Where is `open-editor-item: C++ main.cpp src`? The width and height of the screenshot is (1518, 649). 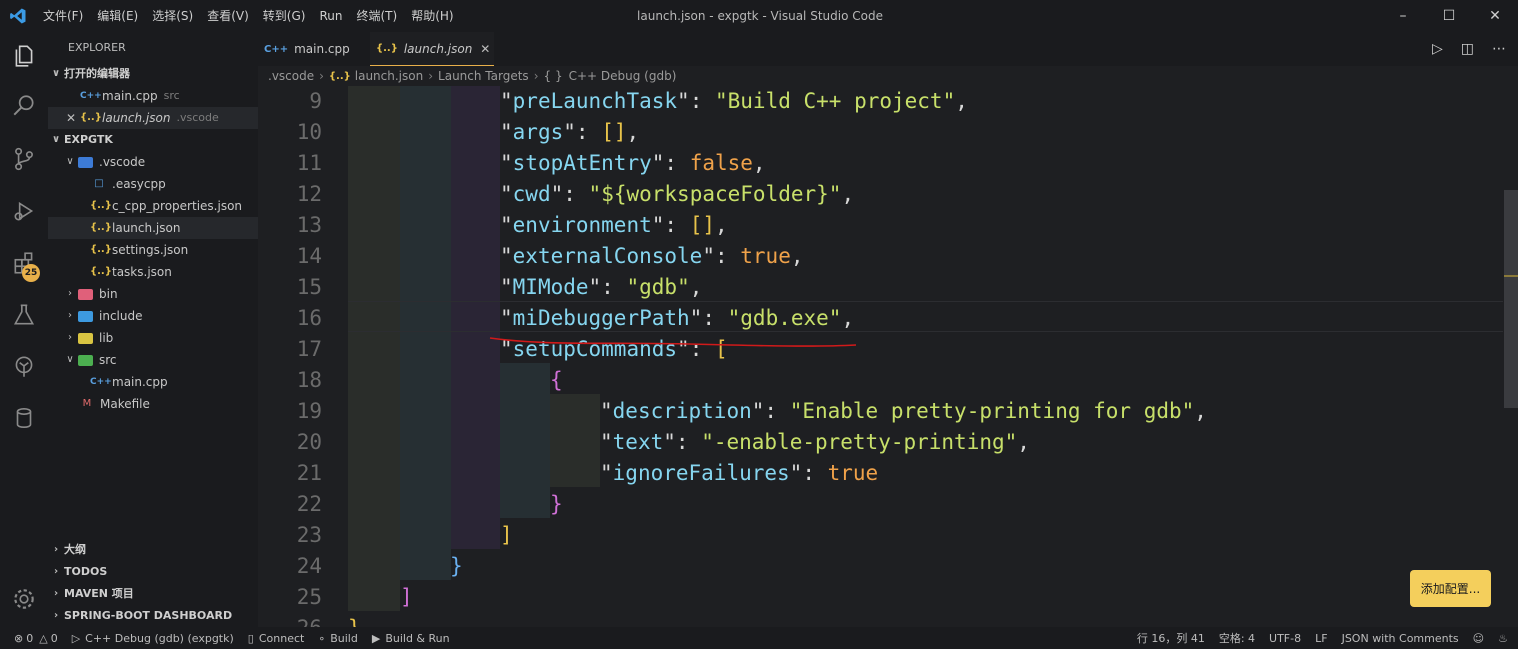
open-editor-item: C++ main.cpp src is located at coordinates (153, 96).